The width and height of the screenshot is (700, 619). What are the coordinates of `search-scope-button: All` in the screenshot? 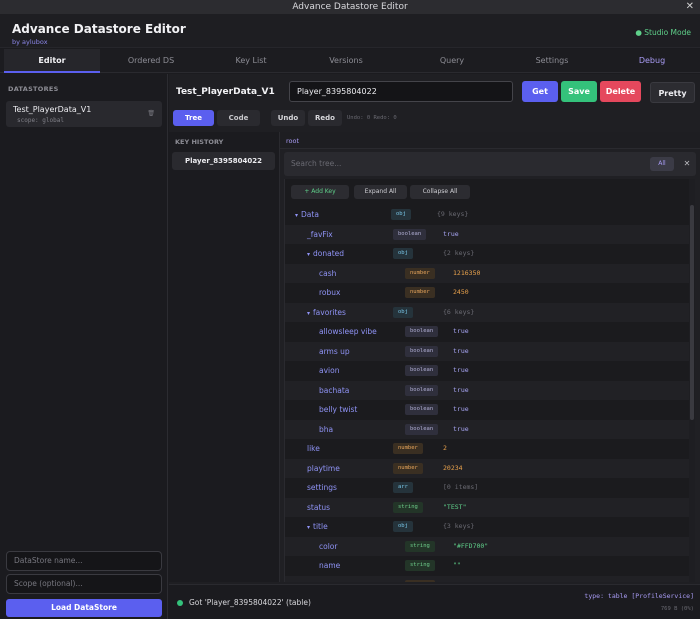 It's located at (662, 164).